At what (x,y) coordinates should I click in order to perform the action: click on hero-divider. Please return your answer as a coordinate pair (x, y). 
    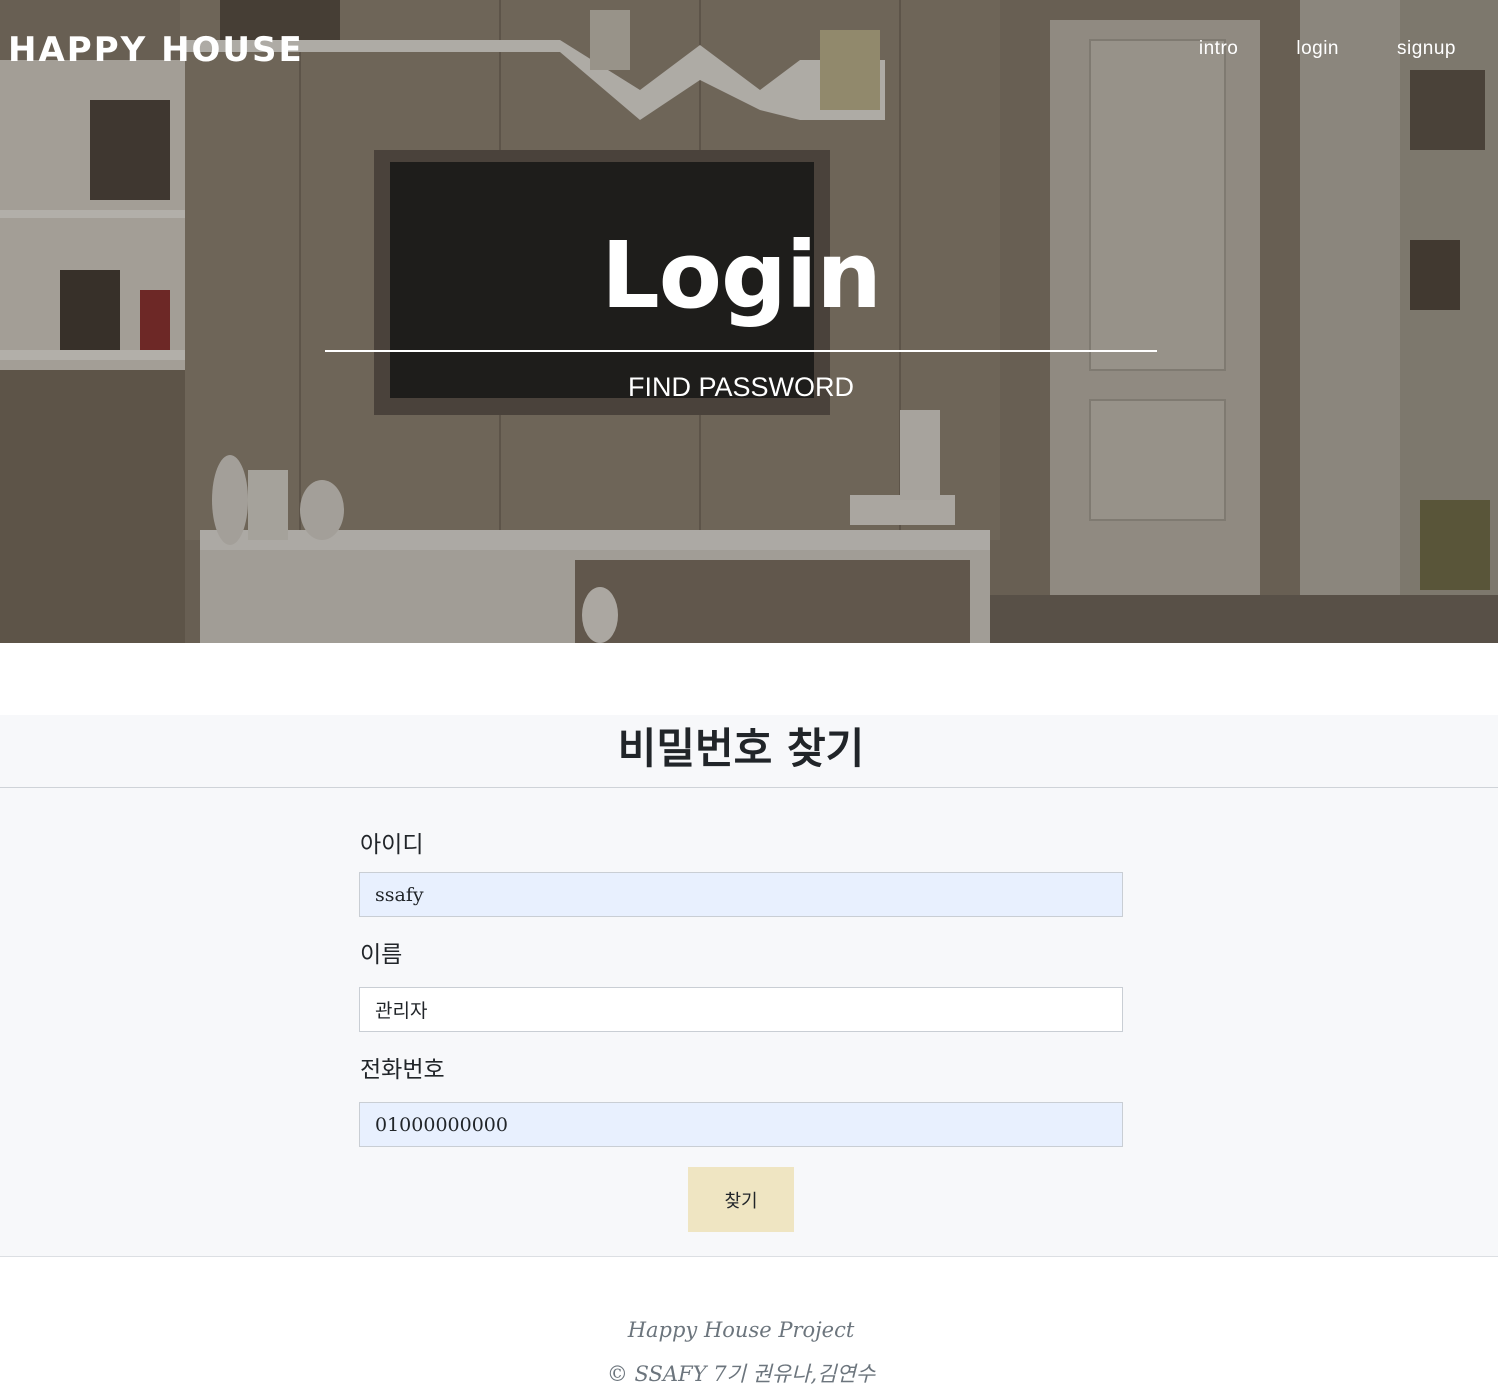
    Looking at the image, I should click on (741, 351).